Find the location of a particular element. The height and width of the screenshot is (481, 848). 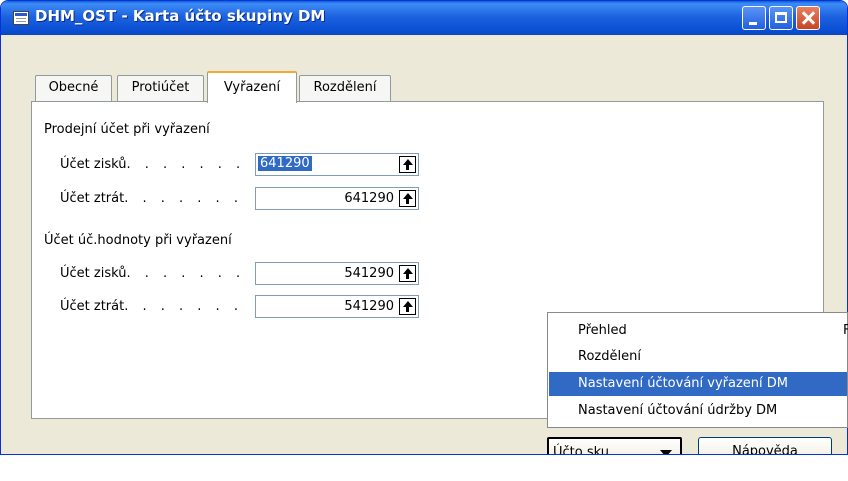

sale-gain-value: 641290 is located at coordinates (285, 163).